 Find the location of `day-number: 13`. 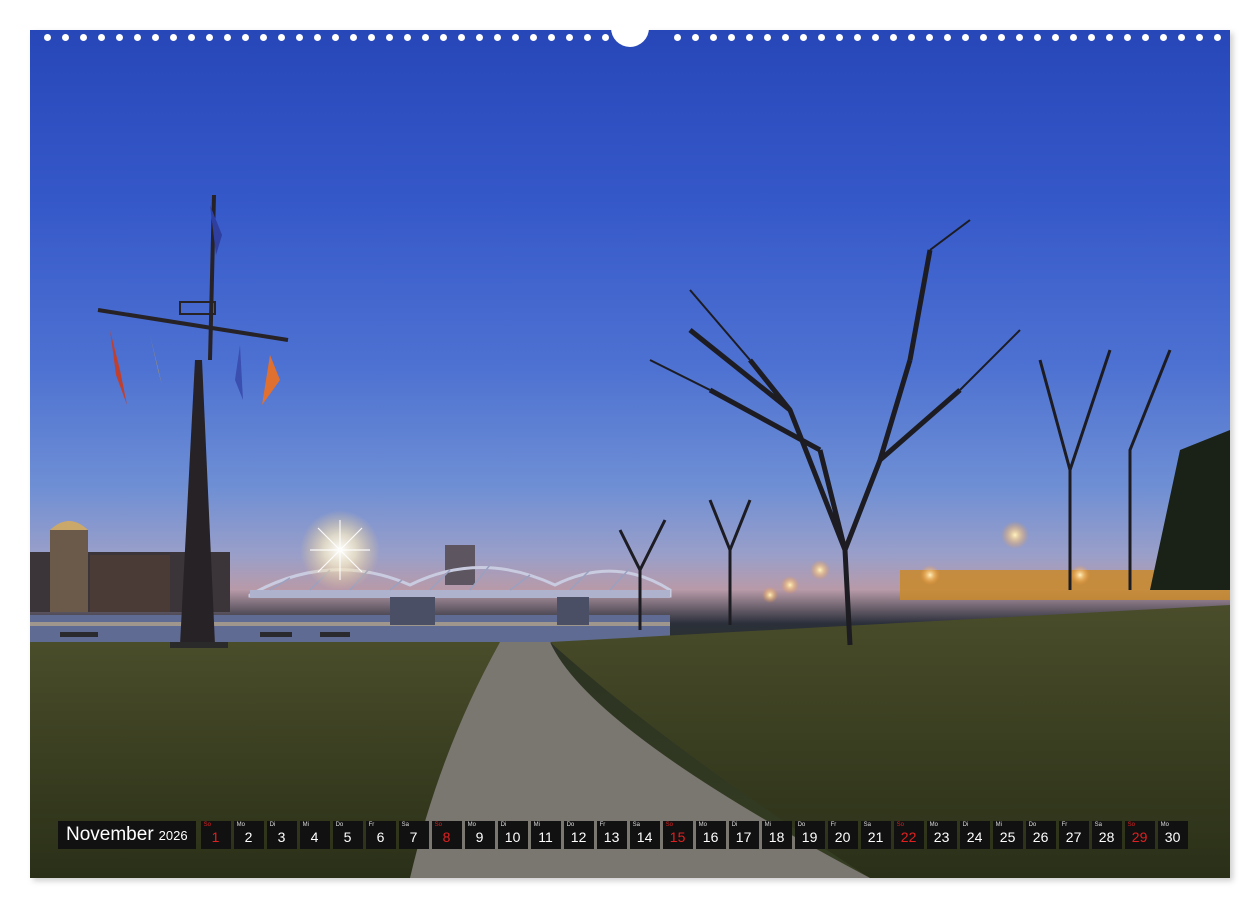

day-number: 13 is located at coordinates (611, 837).